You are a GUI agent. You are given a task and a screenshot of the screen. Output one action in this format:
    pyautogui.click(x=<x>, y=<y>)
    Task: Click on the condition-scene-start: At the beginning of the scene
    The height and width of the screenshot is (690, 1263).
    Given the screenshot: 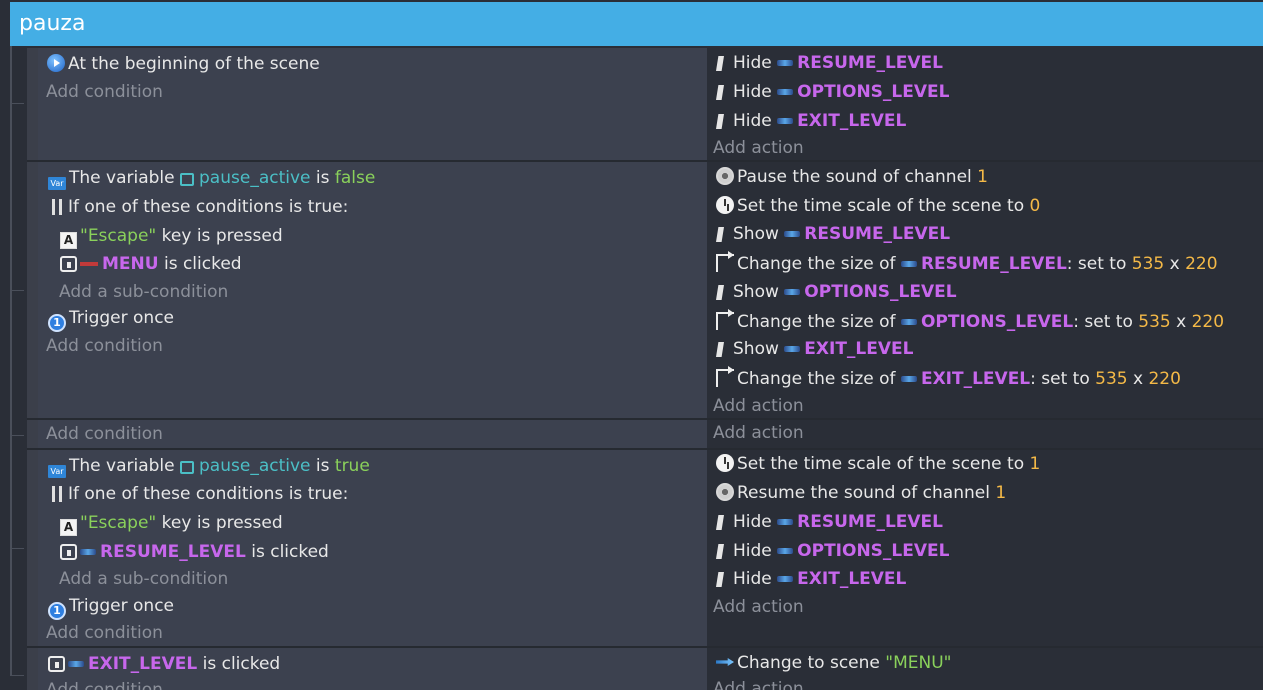 What is the action you would take?
    pyautogui.click(x=183, y=65)
    